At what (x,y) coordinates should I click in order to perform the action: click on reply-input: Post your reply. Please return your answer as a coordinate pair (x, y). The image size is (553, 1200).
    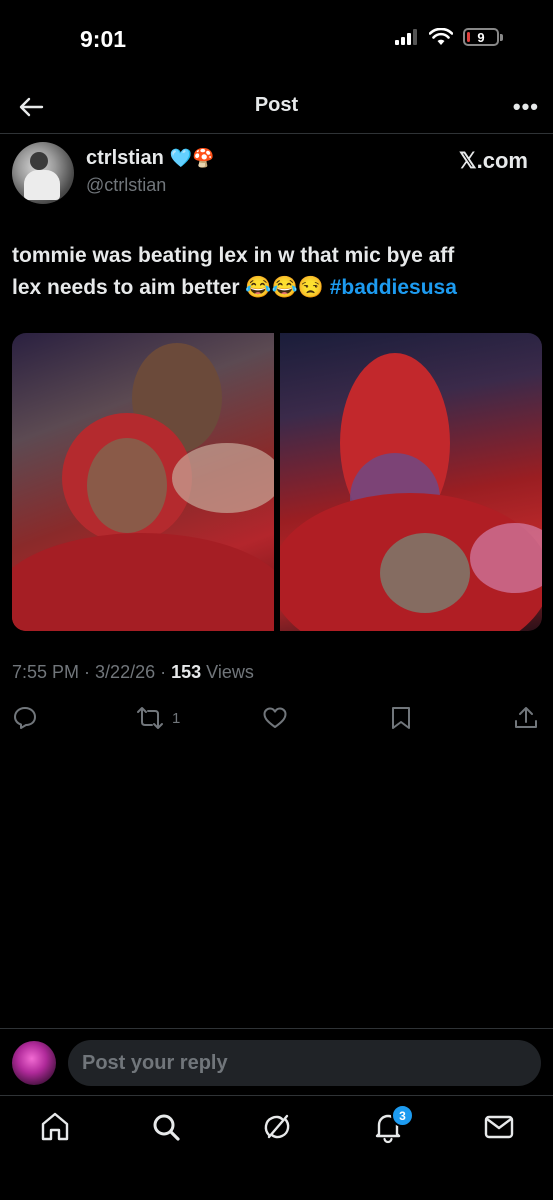
    Looking at the image, I should click on (304, 1063).